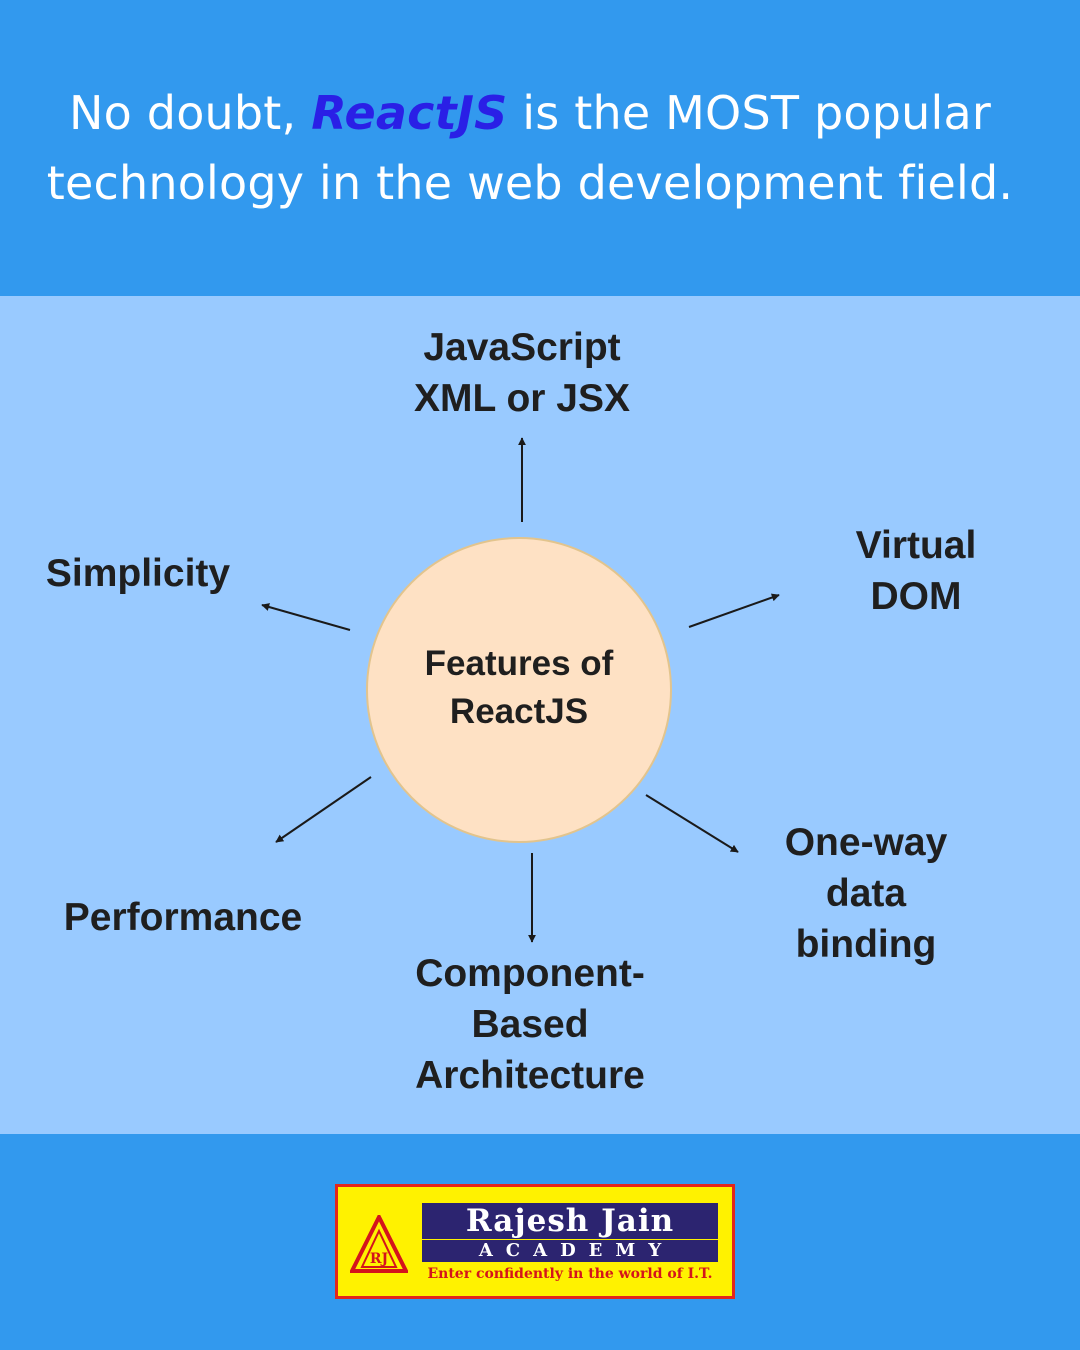 The image size is (1080, 1350). What do you see at coordinates (570, 1221) in the screenshot?
I see `academy-logo-title: Rajesh Jain` at bounding box center [570, 1221].